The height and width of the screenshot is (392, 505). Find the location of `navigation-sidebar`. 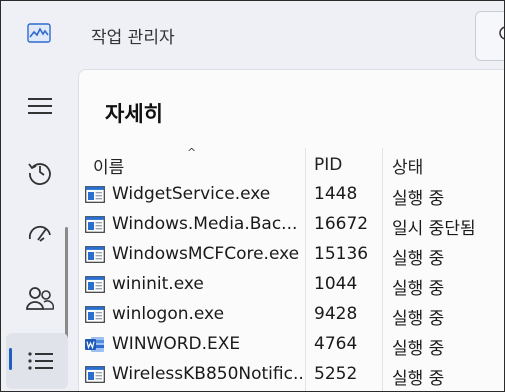

navigation-sidebar is located at coordinates (39, 229).